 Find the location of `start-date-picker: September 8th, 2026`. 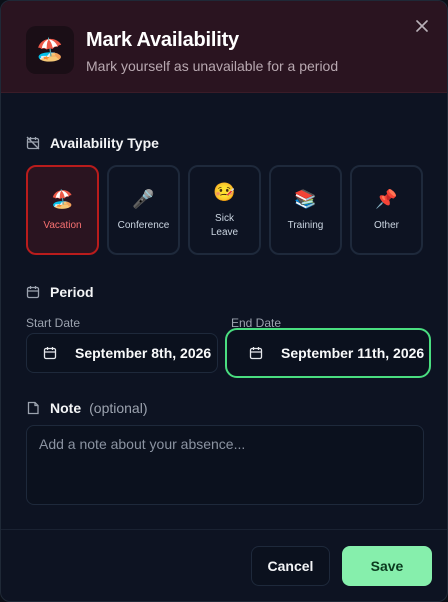

start-date-picker: September 8th, 2026 is located at coordinates (122, 353).